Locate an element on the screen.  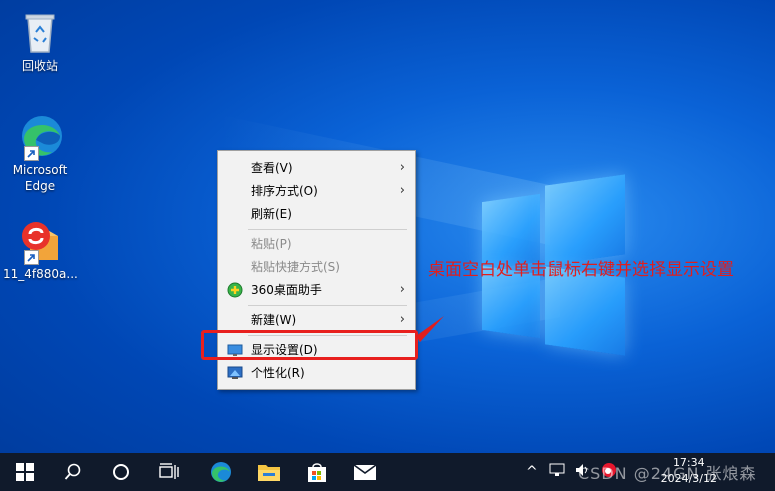
store-bag-icon is located at coordinates (317, 472).